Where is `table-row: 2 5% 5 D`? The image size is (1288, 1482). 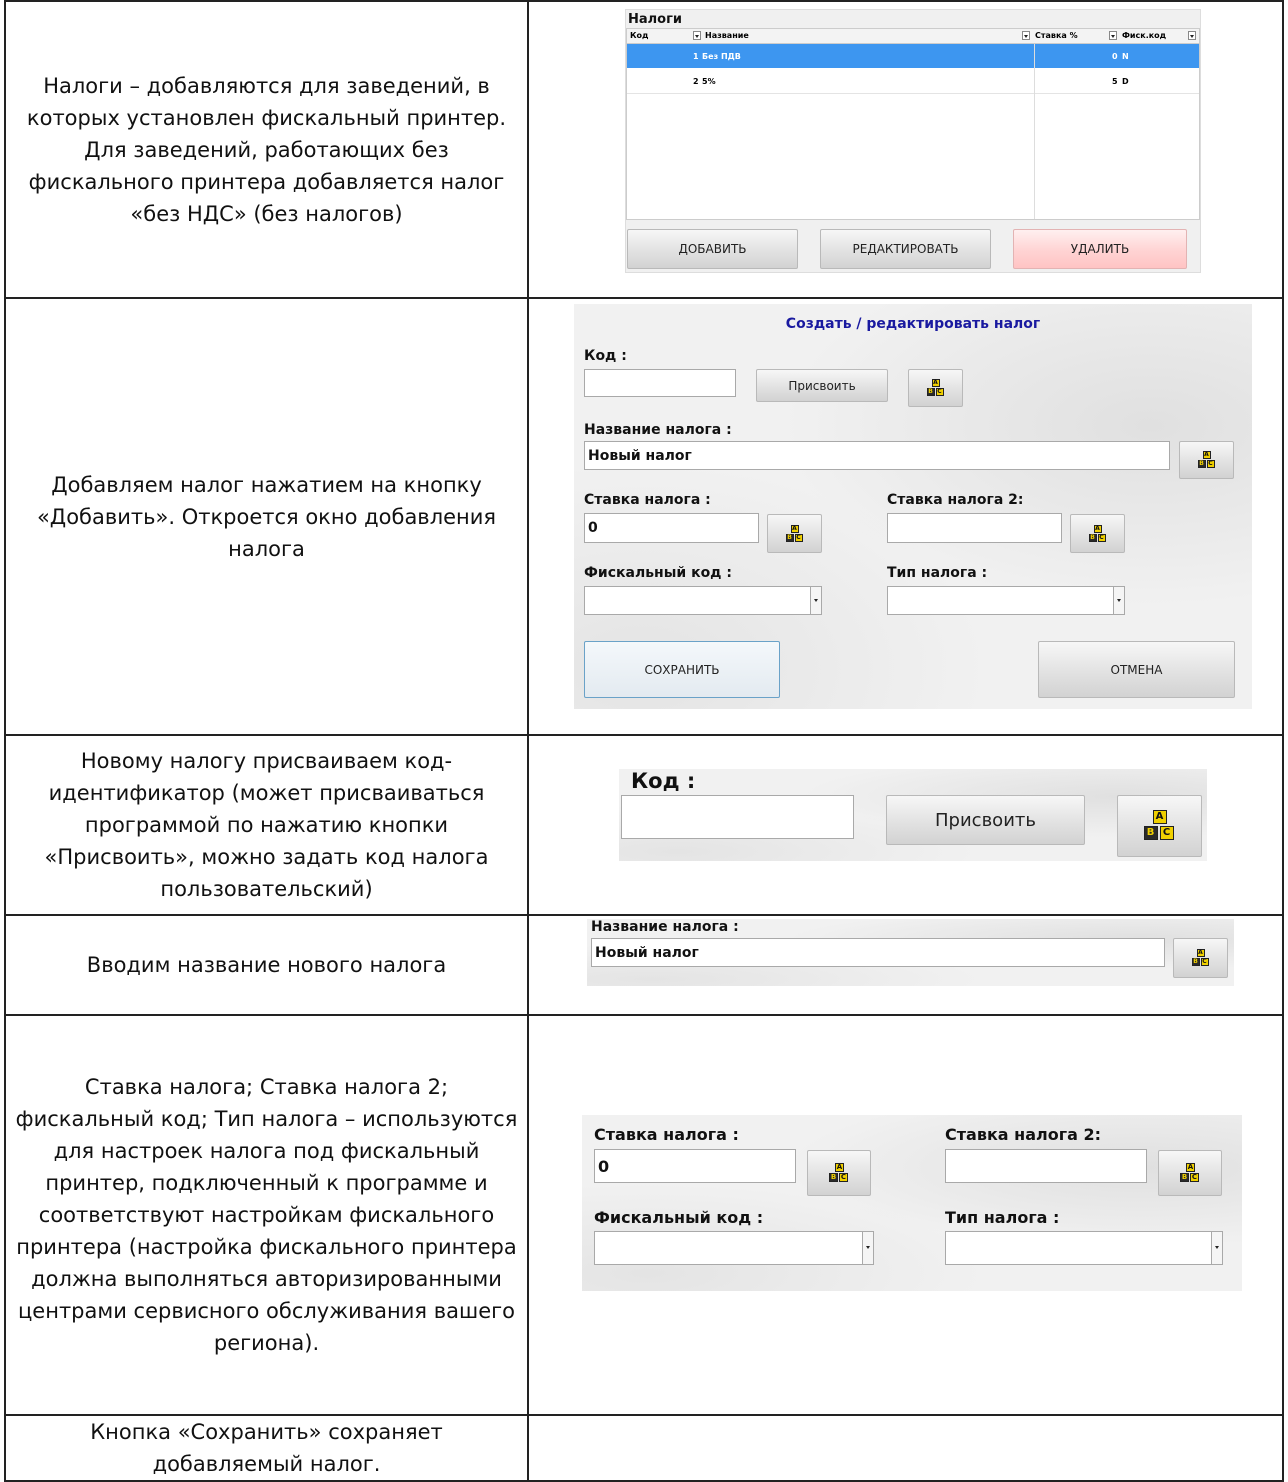
table-row: 2 5% 5 D is located at coordinates (913, 81).